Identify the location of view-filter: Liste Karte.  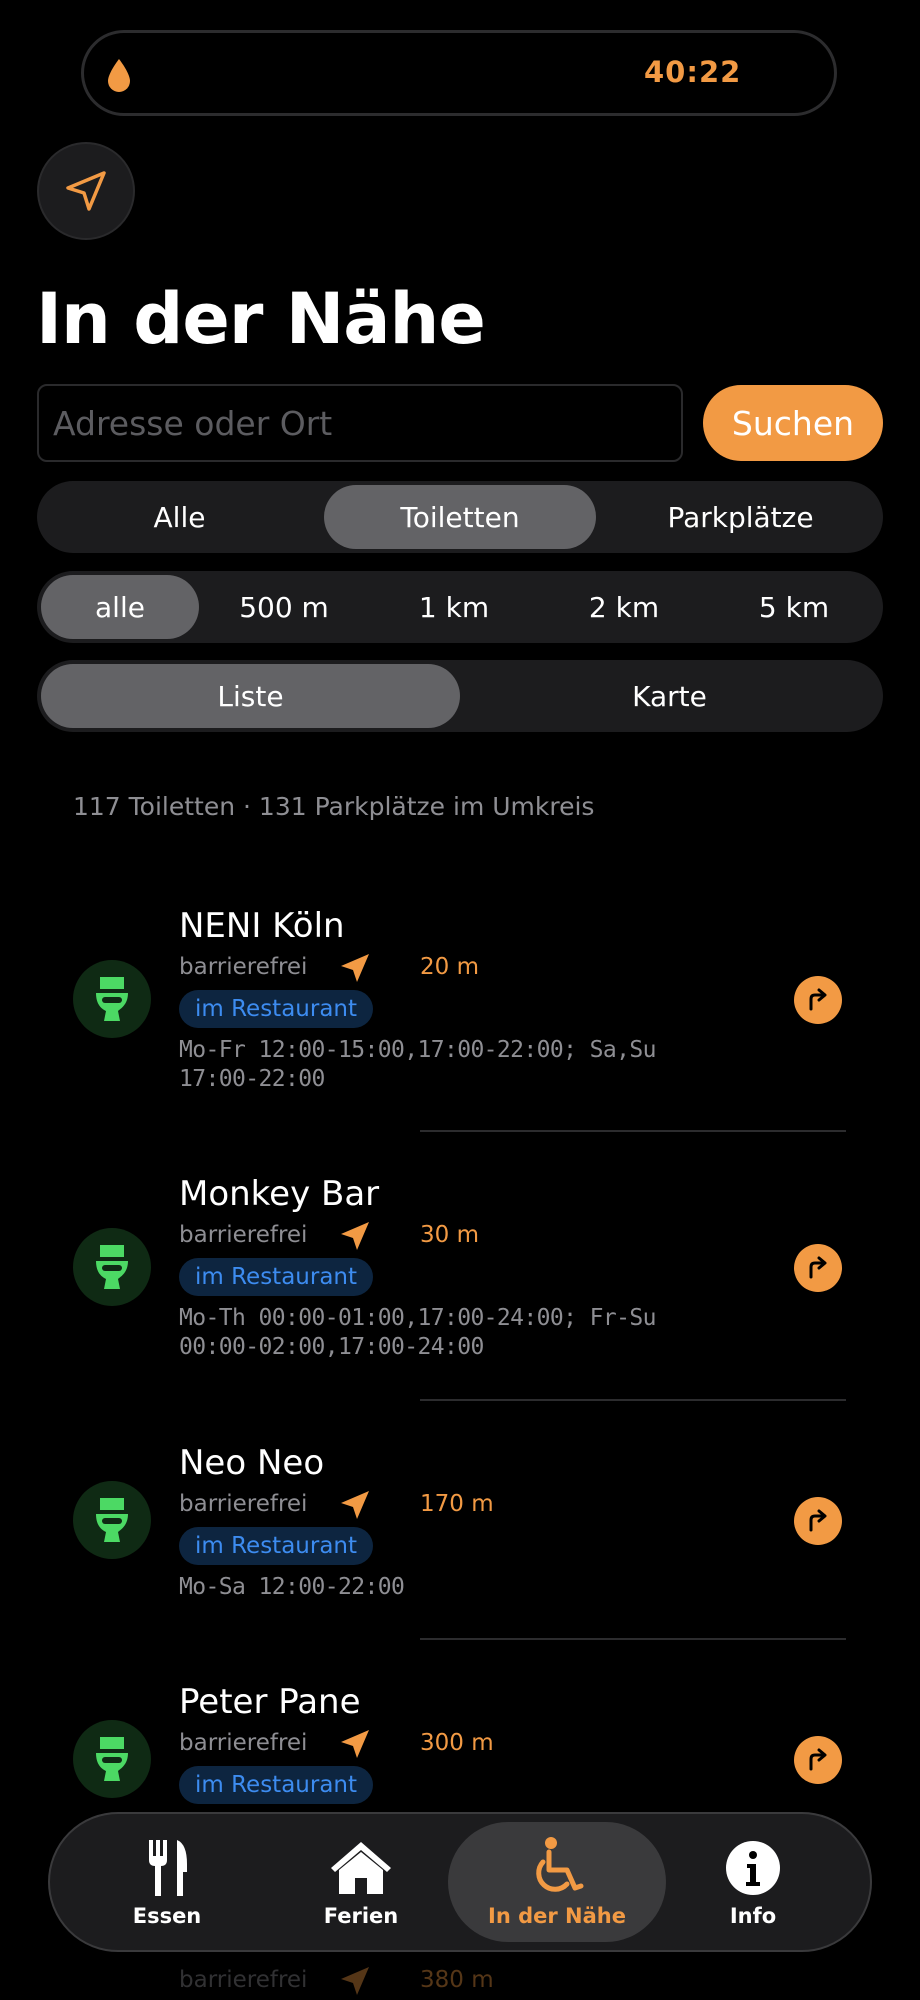
(460, 696).